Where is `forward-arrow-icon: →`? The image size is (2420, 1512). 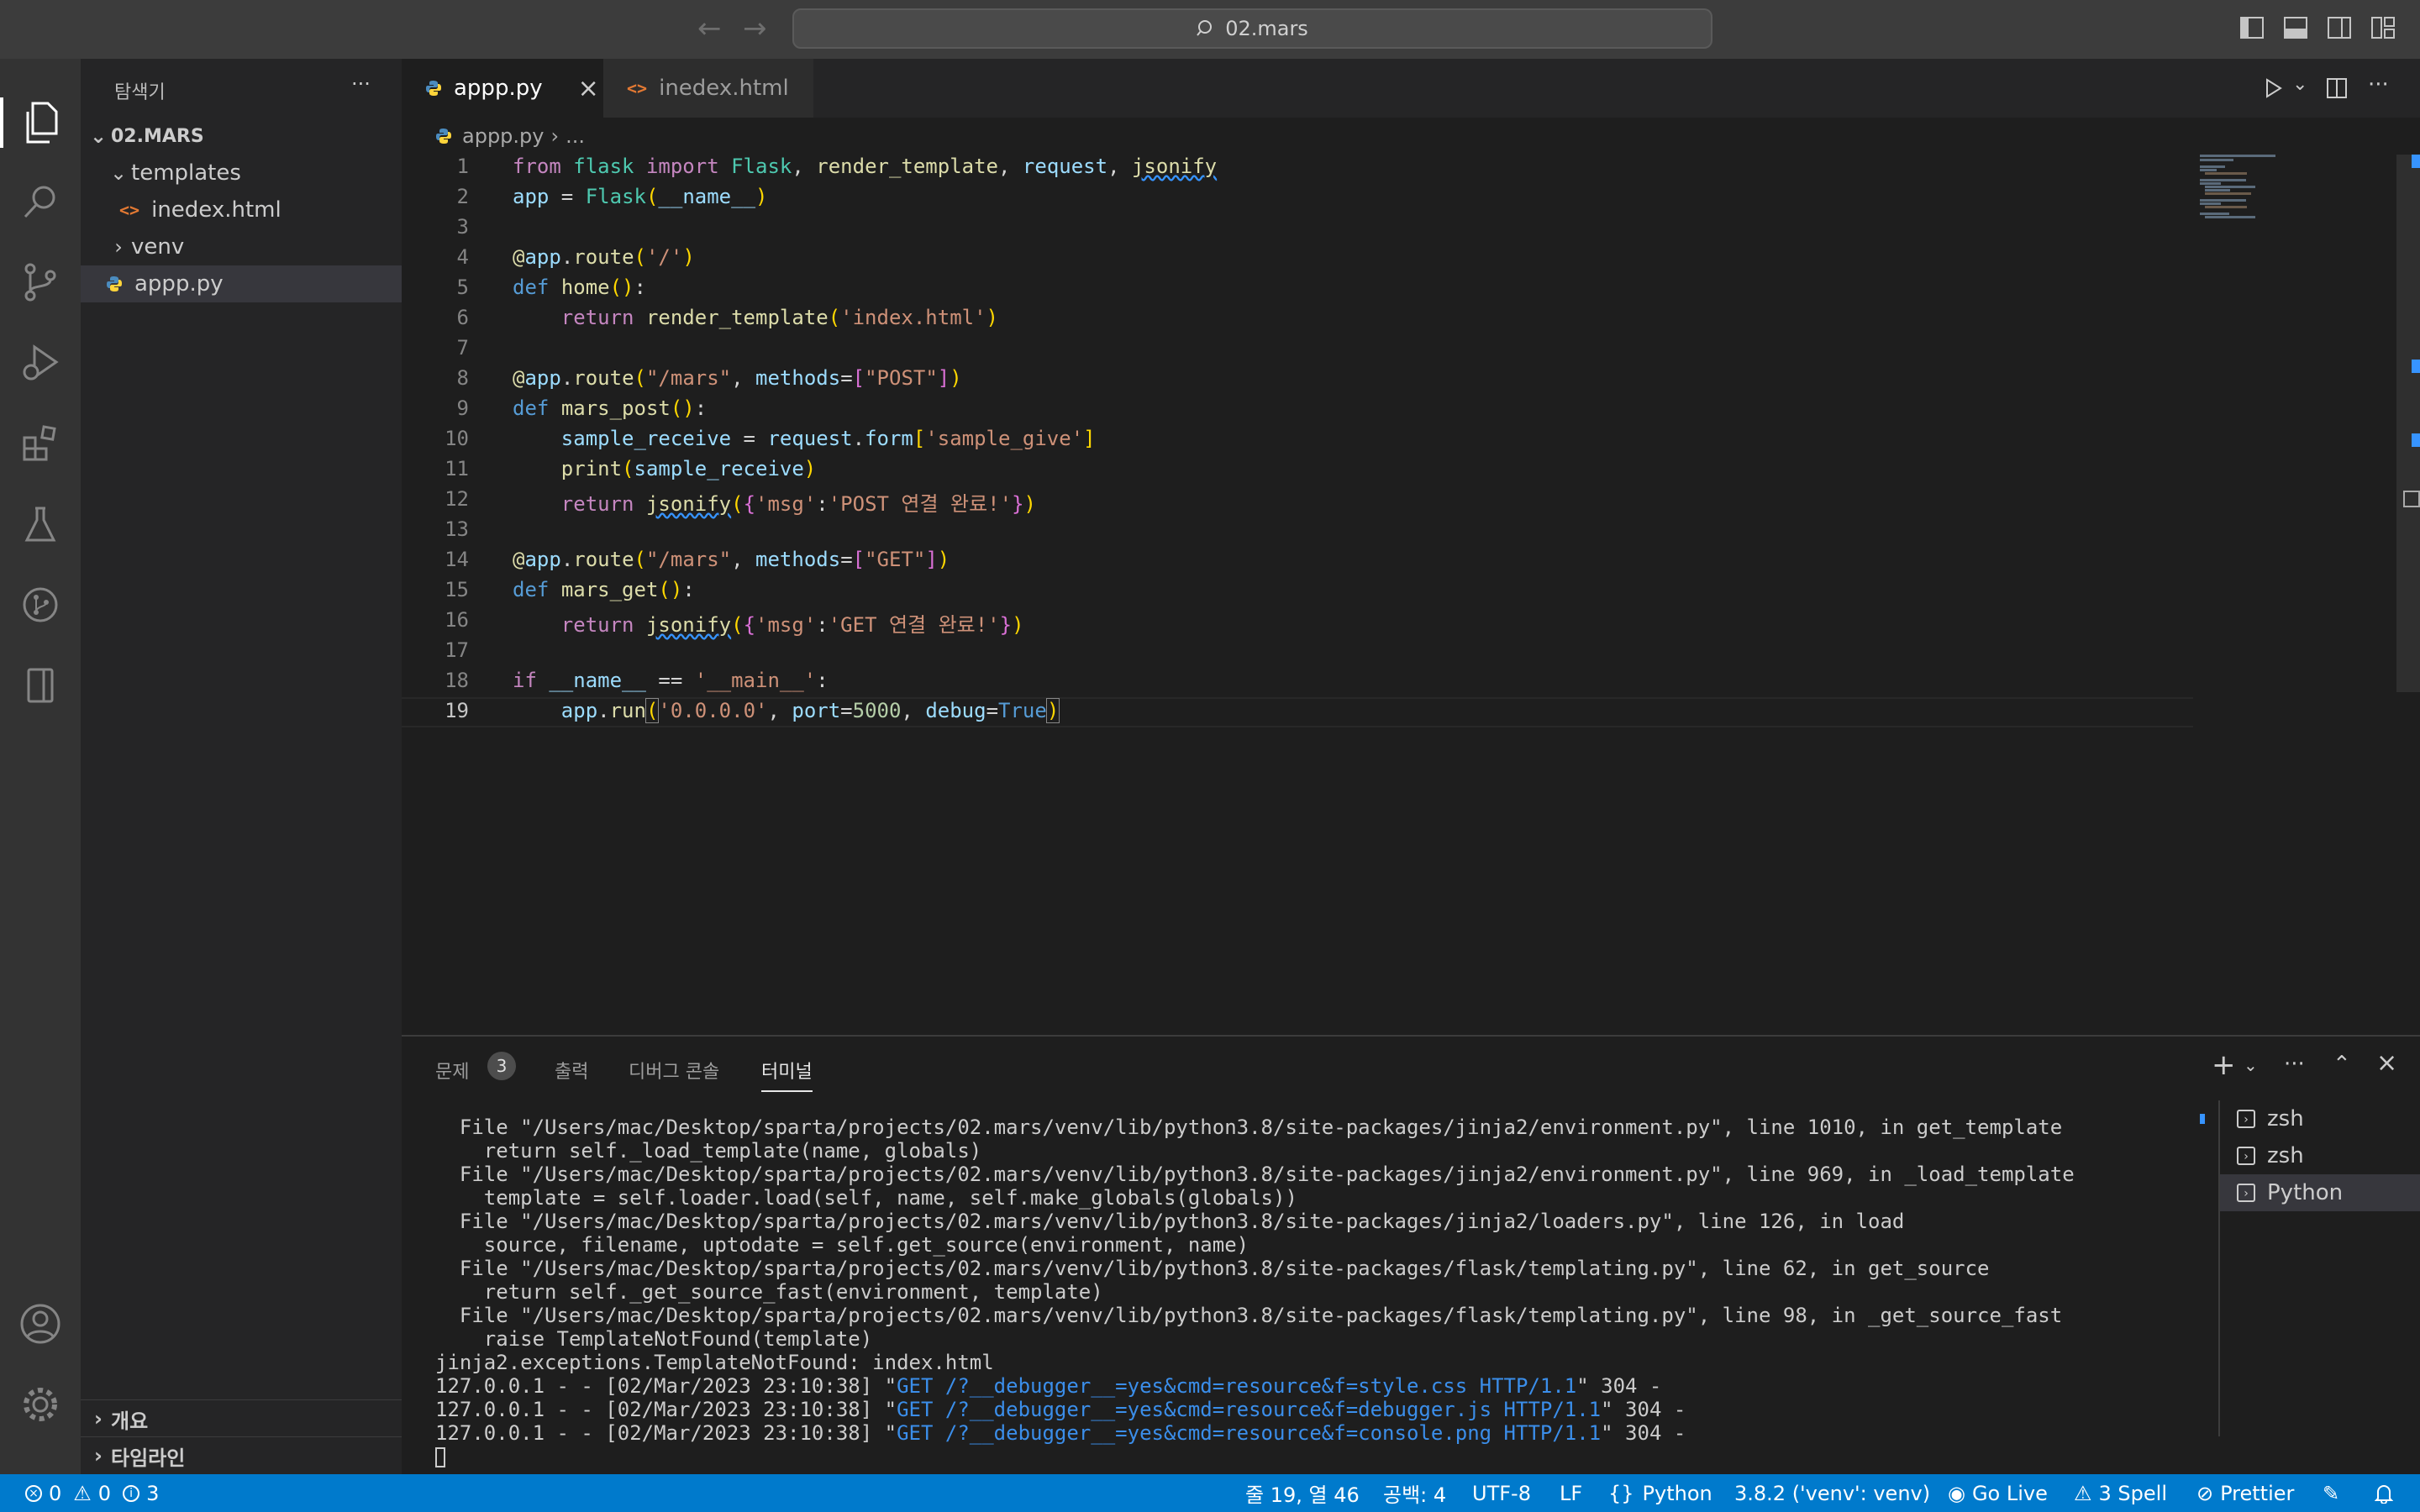
forward-arrow-icon: → is located at coordinates (755, 28).